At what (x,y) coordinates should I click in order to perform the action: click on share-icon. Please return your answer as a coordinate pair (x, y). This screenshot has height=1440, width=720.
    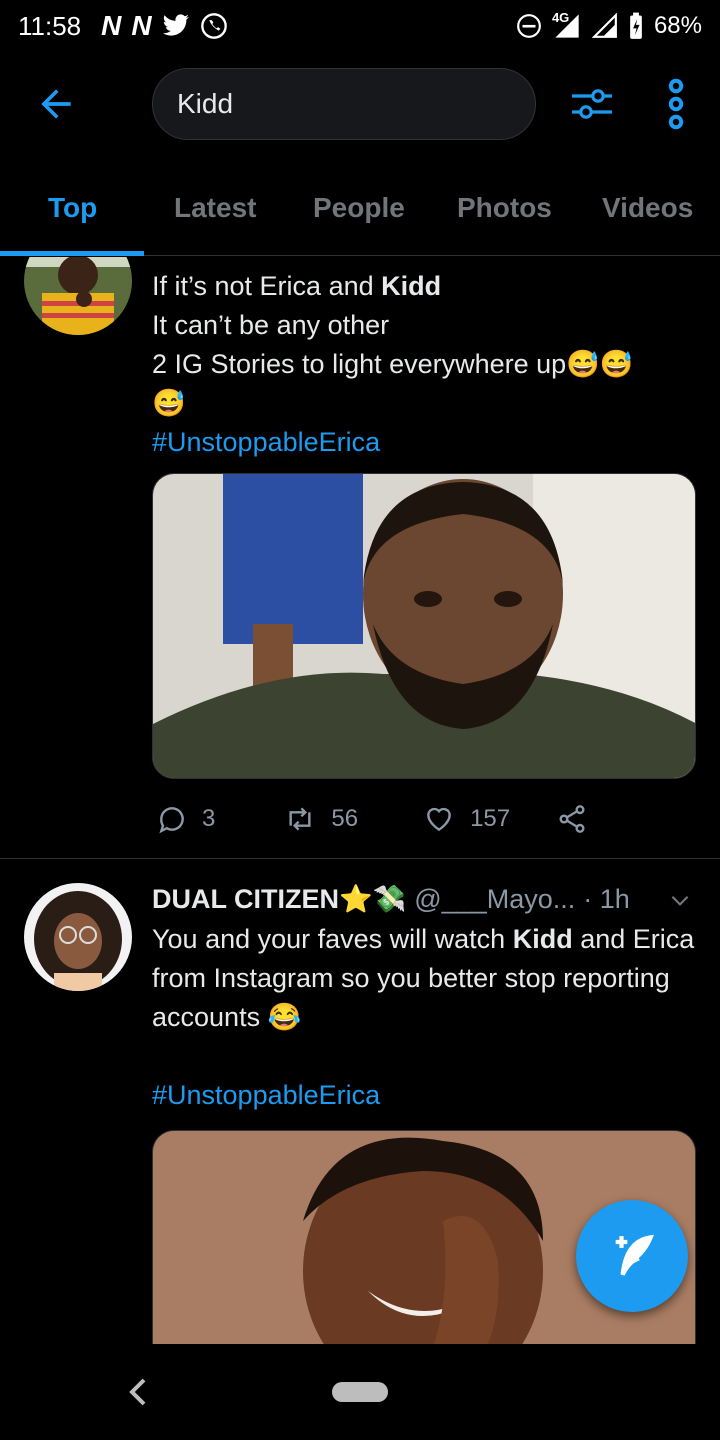
    Looking at the image, I should click on (572, 819).